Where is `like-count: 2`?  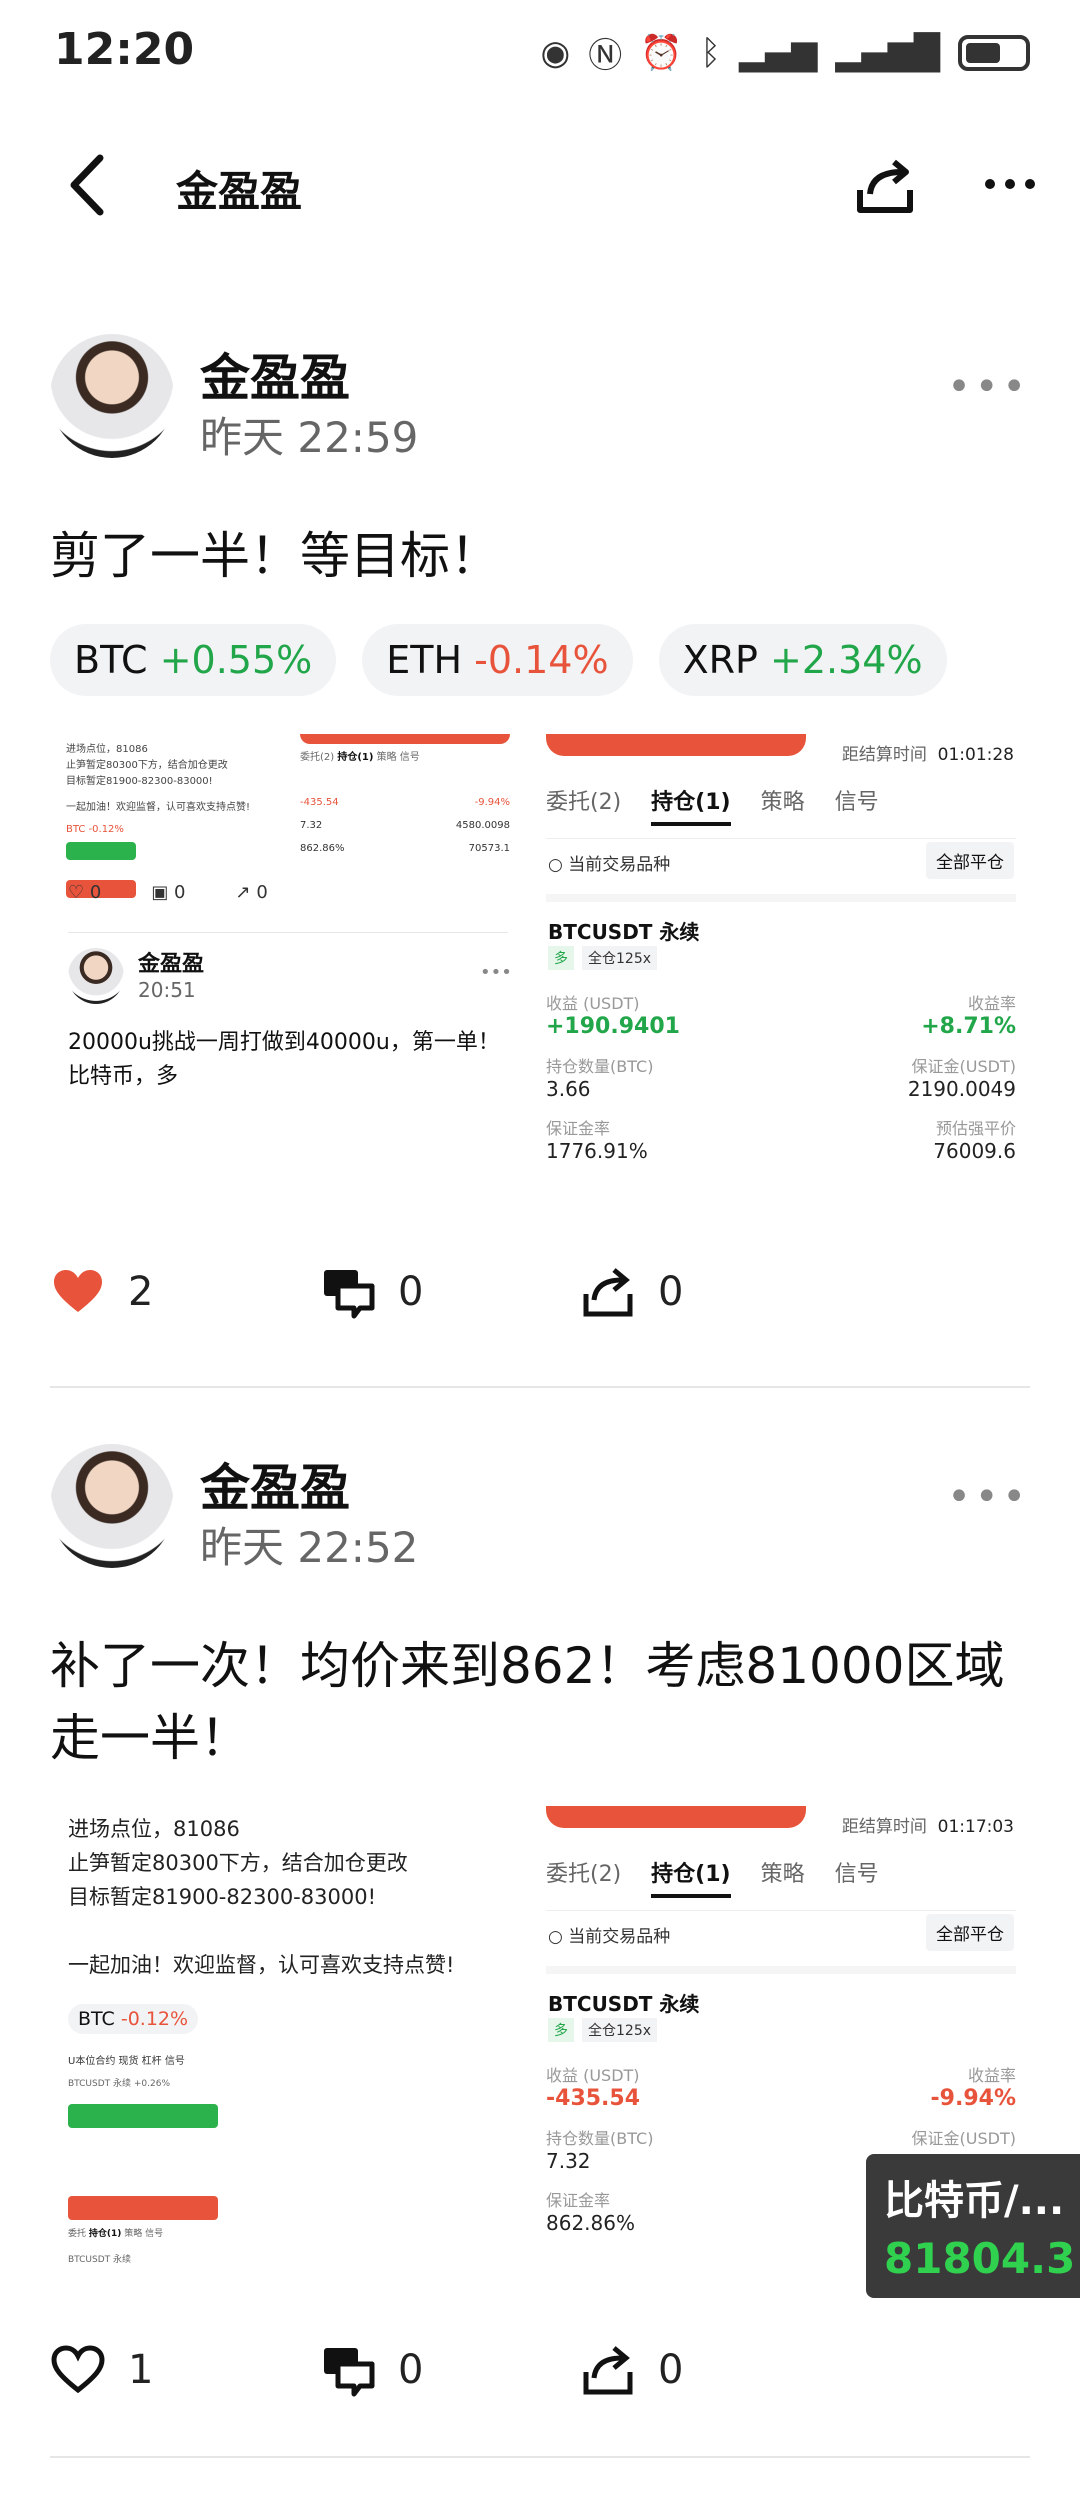
like-count: 2 is located at coordinates (141, 1292).